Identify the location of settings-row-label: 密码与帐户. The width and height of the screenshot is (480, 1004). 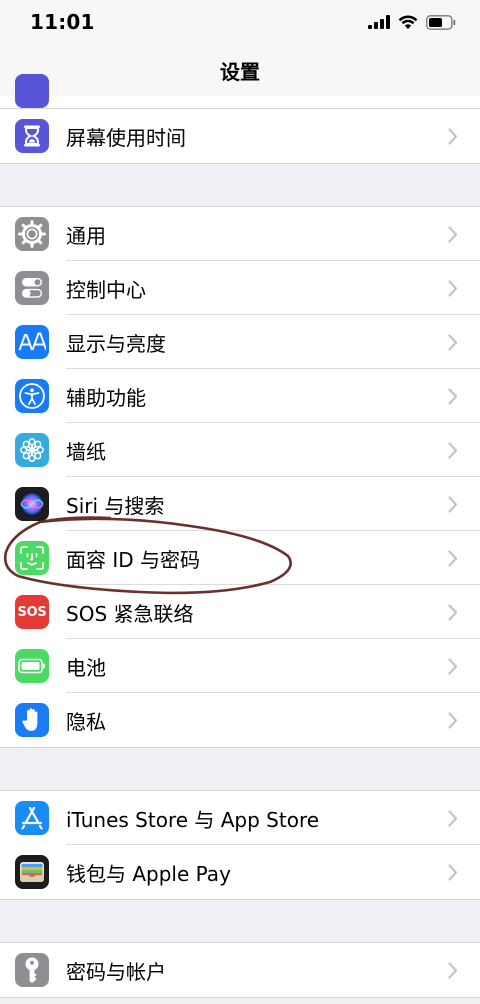
(116, 971).